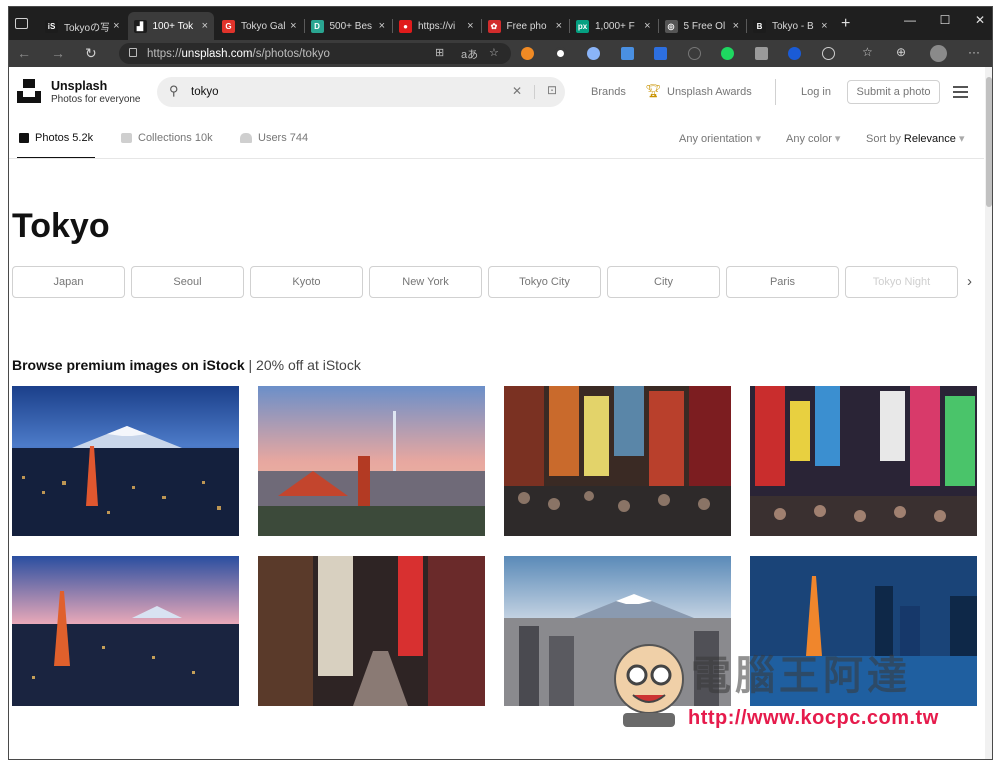 This screenshot has width=1000, height=768. I want to click on tab-collections: Collections 10k, so click(167, 138).